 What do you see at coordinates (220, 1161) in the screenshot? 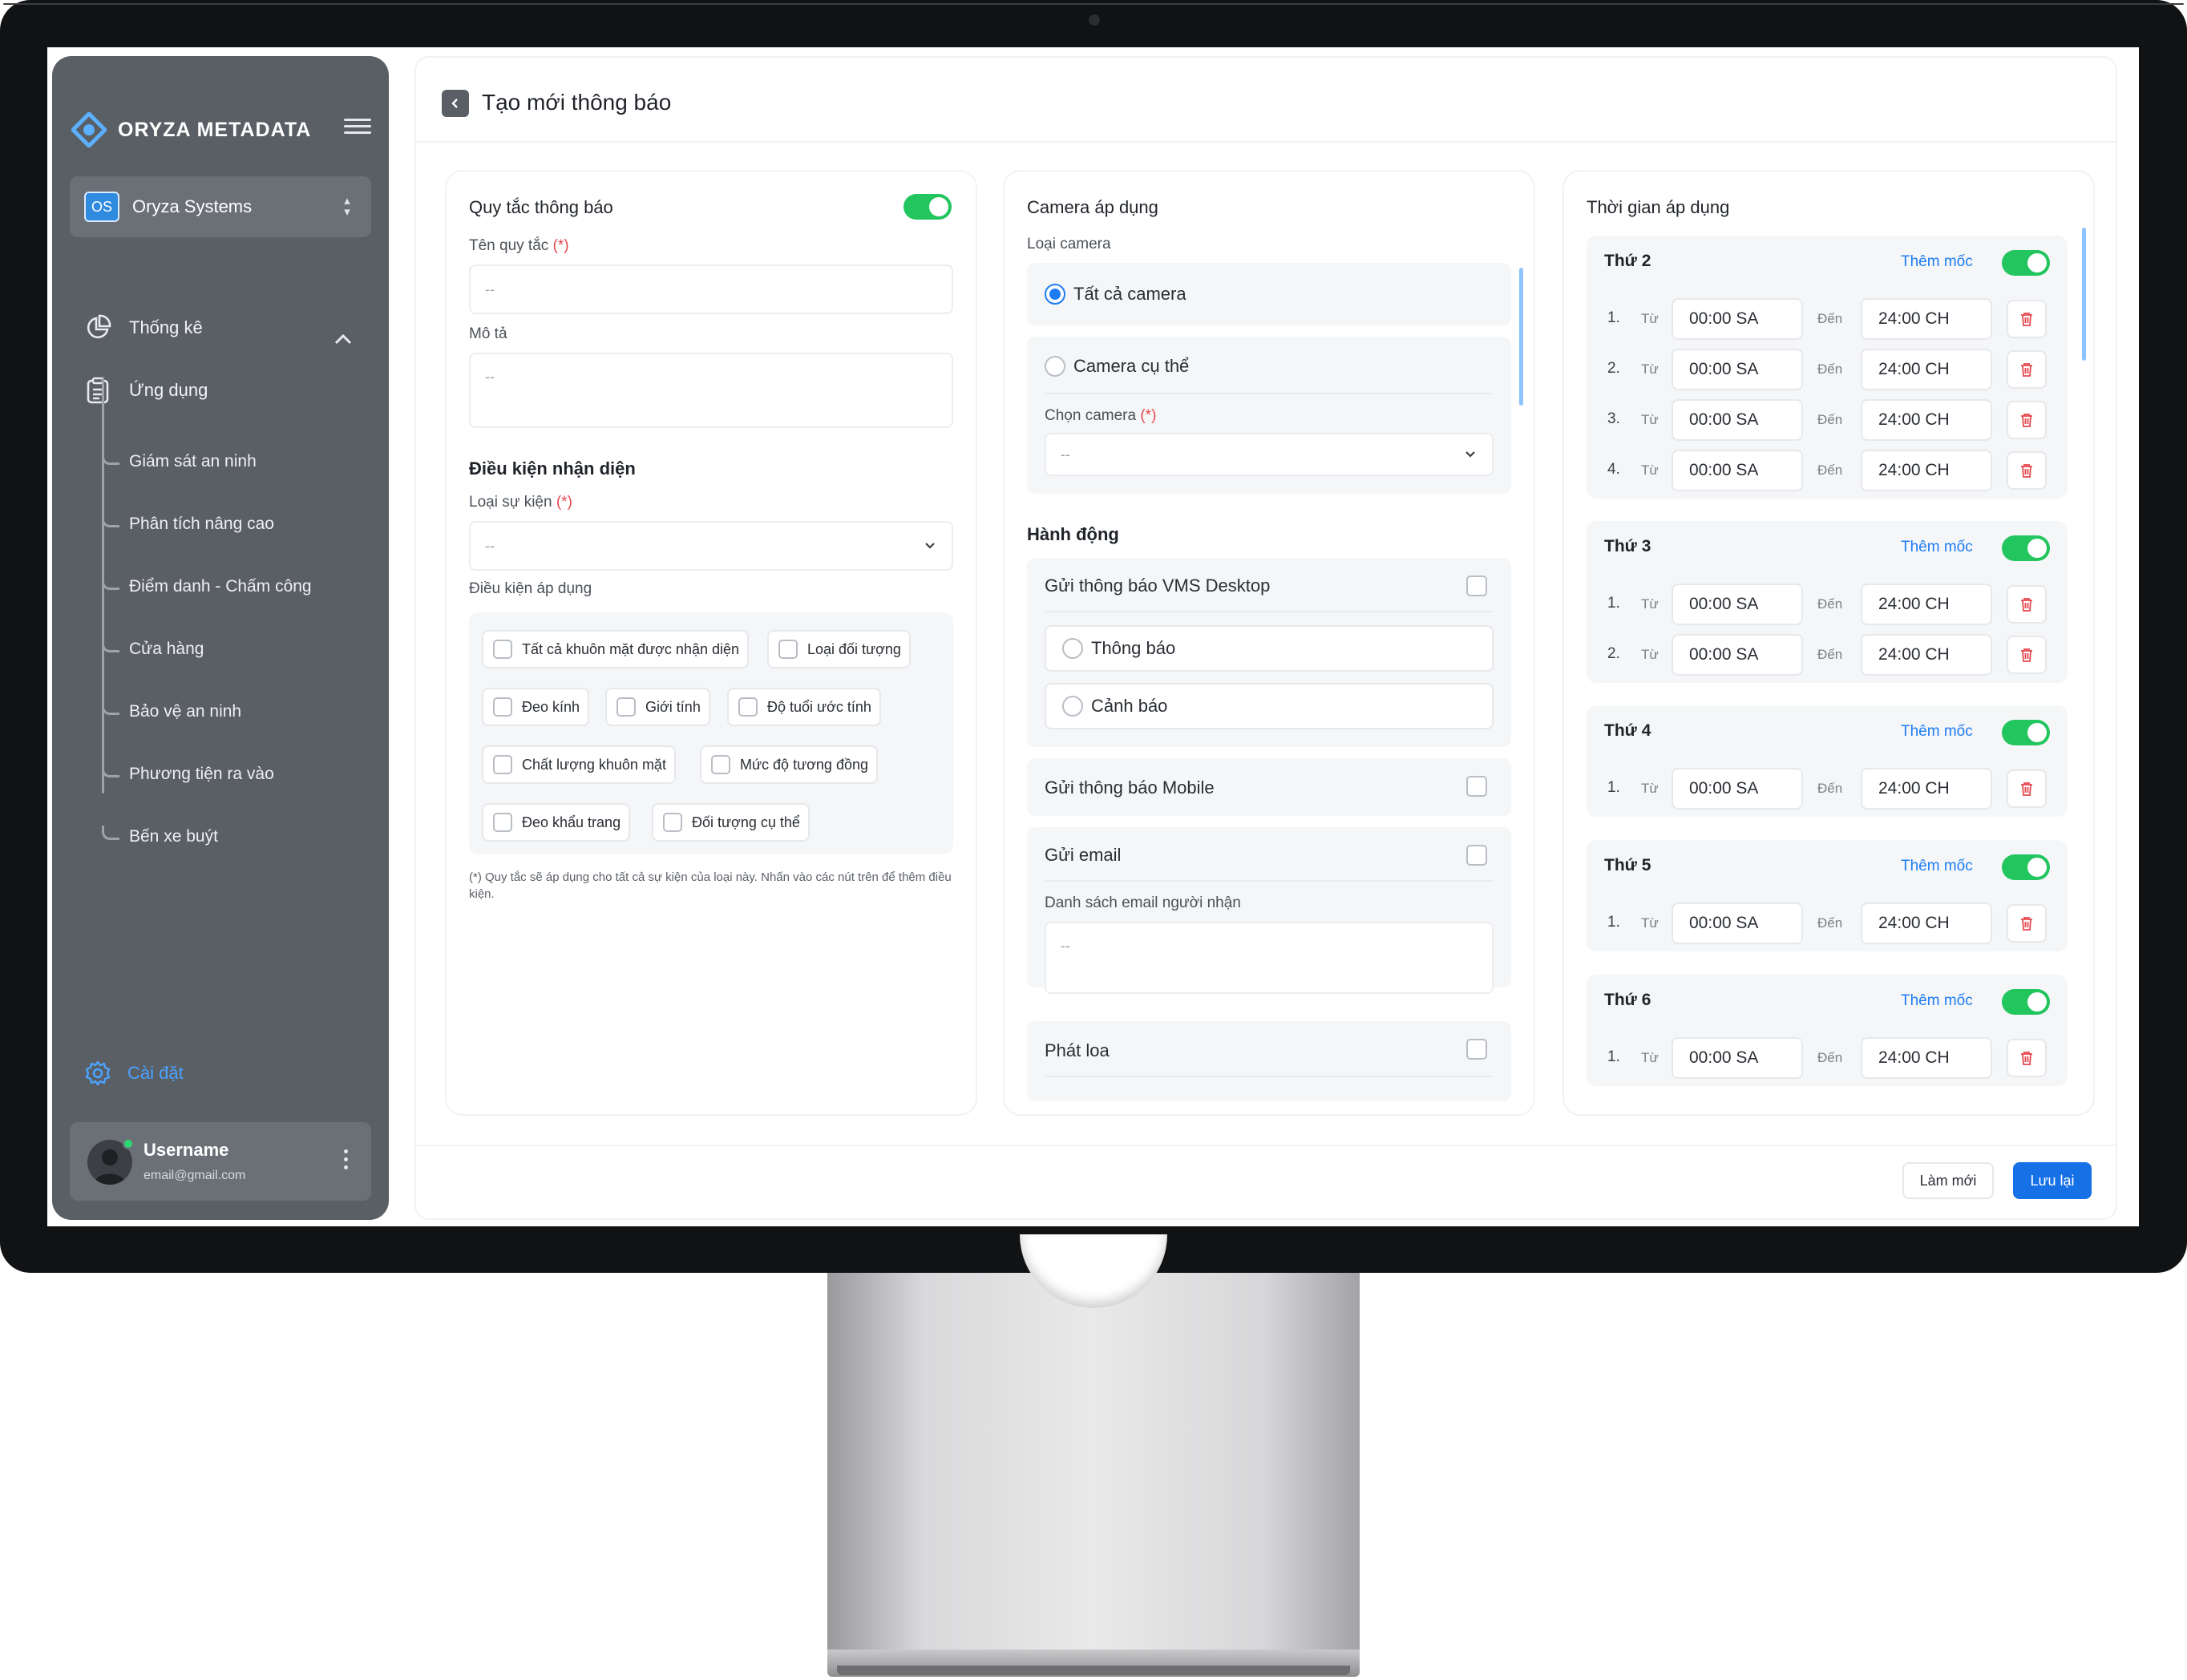
I see `user-card: Username email@gmail.com` at bounding box center [220, 1161].